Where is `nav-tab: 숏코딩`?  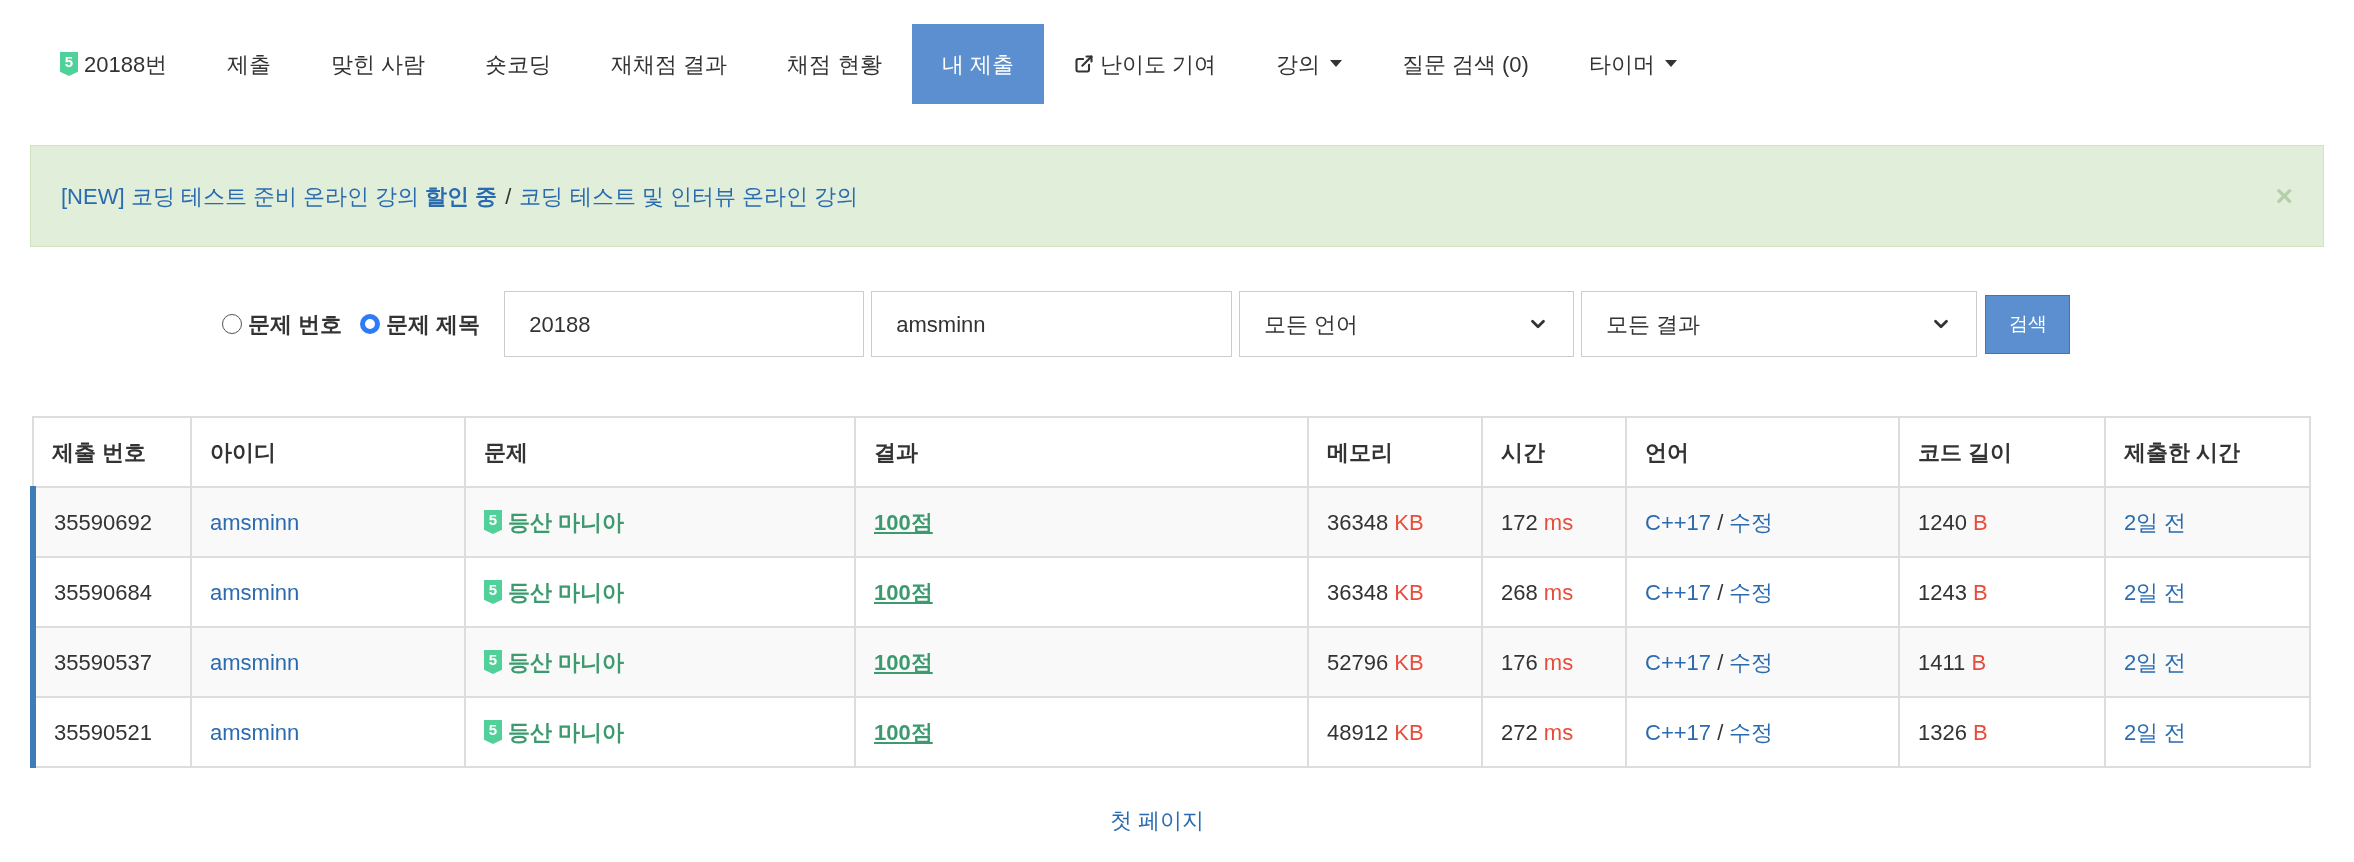
nav-tab: 숏코딩 is located at coordinates (518, 64).